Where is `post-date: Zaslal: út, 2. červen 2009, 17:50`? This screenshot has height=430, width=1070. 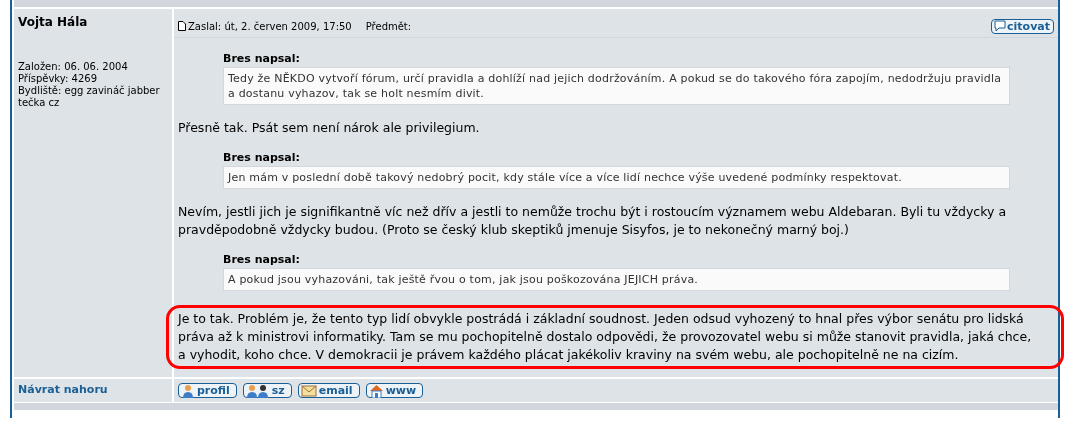 post-date: Zaslal: út, 2. červen 2009, 17:50 is located at coordinates (270, 26).